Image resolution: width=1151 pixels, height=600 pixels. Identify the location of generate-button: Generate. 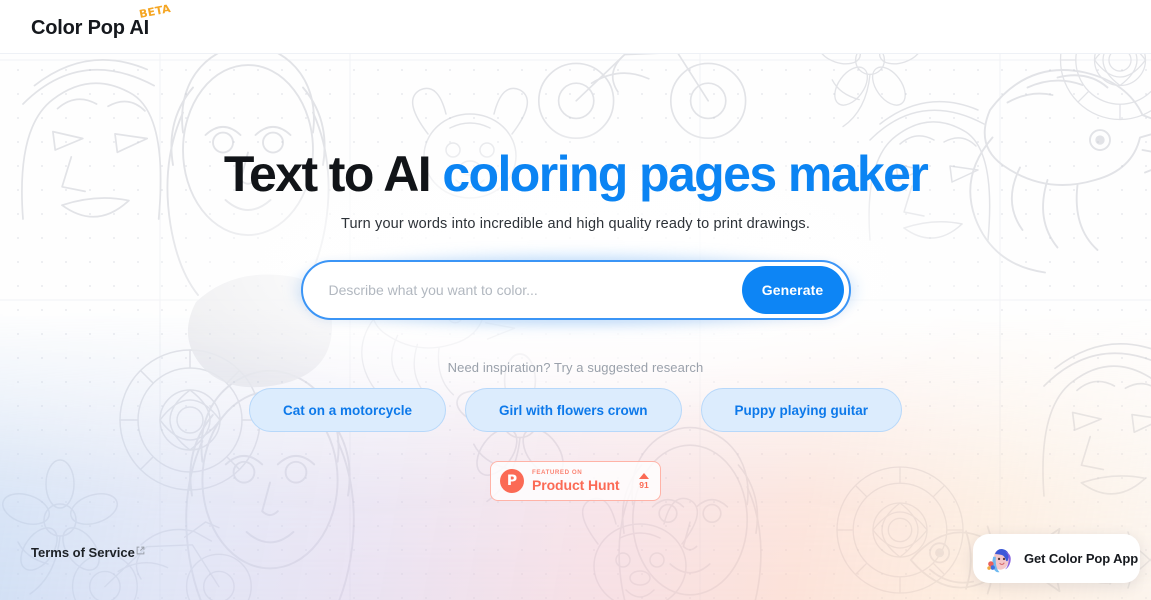
(792, 290).